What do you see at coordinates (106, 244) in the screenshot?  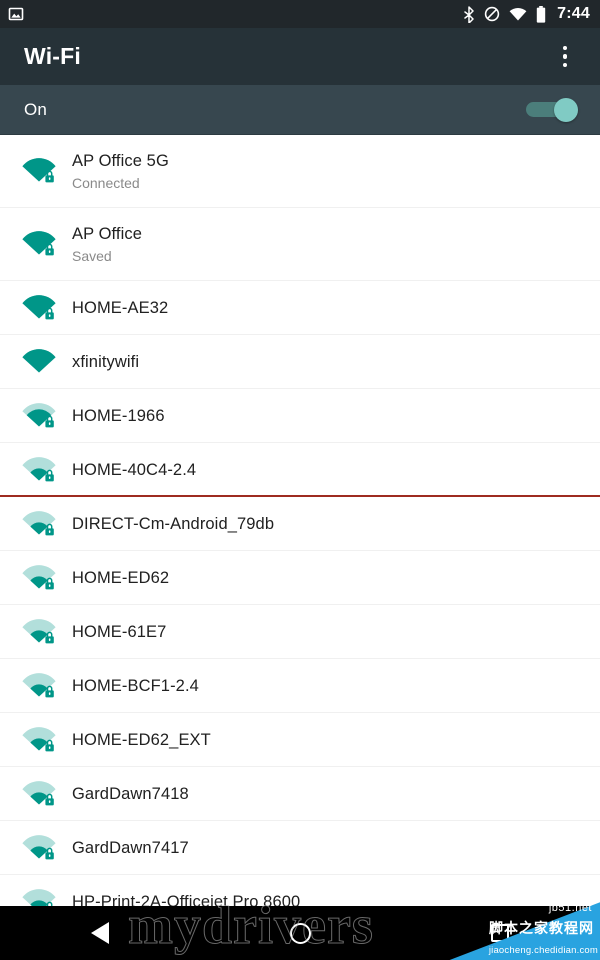 I see `network-text: AP Office Saved` at bounding box center [106, 244].